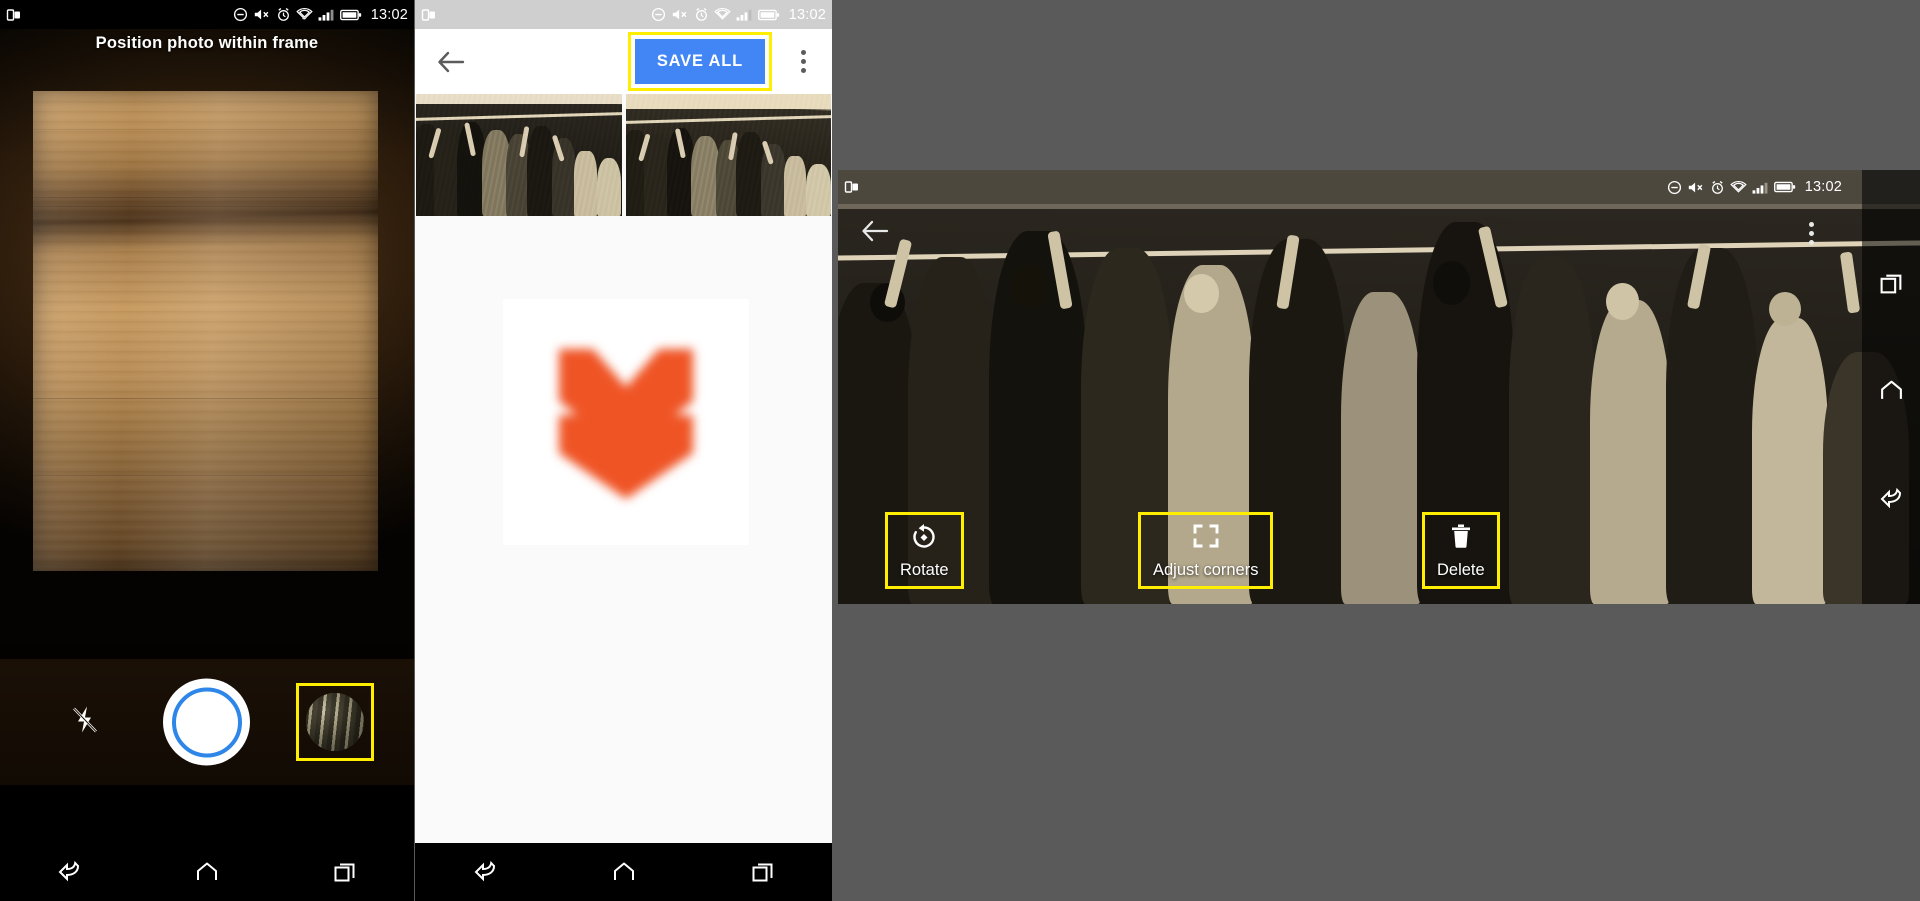 The width and height of the screenshot is (1920, 901). Describe the element at coordinates (1461, 569) in the screenshot. I see `delete-tool-label: Delete` at that location.